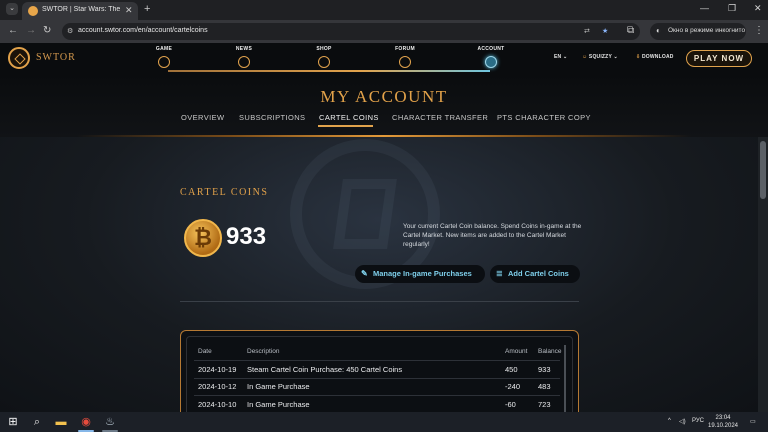  I want to click on new-tab-button: +, so click(147, 9).